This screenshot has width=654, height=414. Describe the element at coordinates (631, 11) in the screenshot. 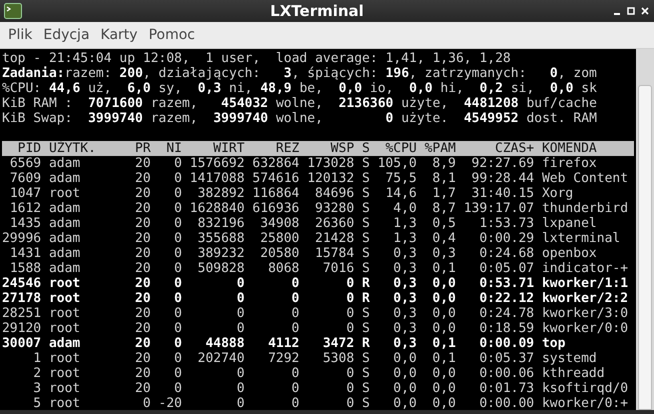

I see `maximize-icon` at that location.